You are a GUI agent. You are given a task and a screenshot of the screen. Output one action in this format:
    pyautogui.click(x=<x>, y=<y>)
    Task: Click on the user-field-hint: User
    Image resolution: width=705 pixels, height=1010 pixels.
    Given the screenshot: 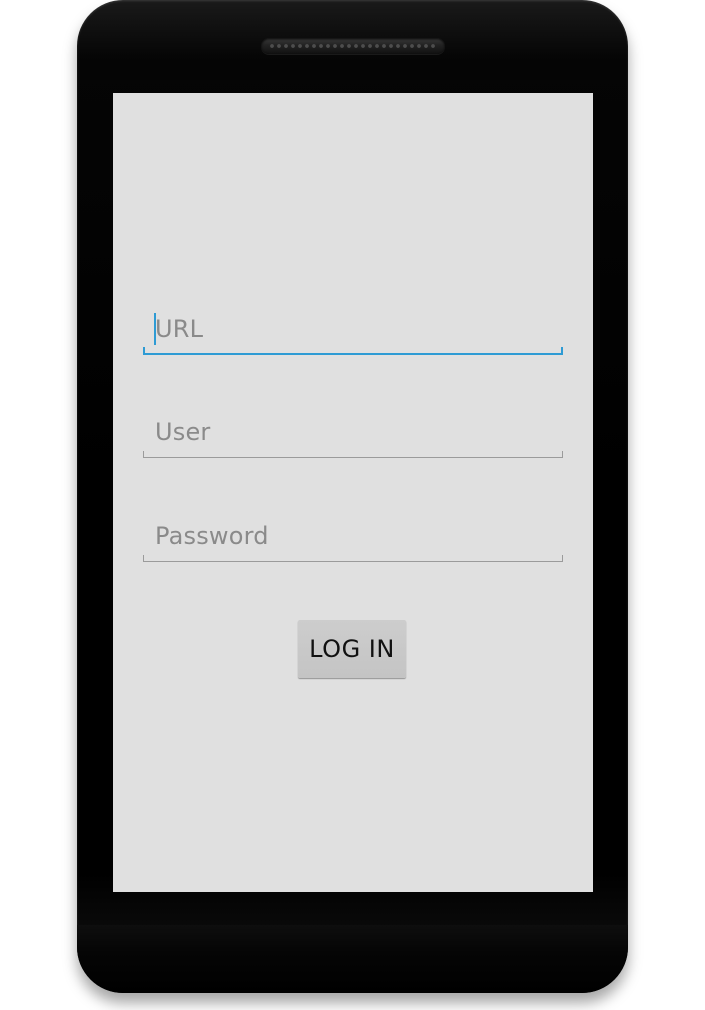 What is the action you would take?
    pyautogui.click(x=183, y=432)
    